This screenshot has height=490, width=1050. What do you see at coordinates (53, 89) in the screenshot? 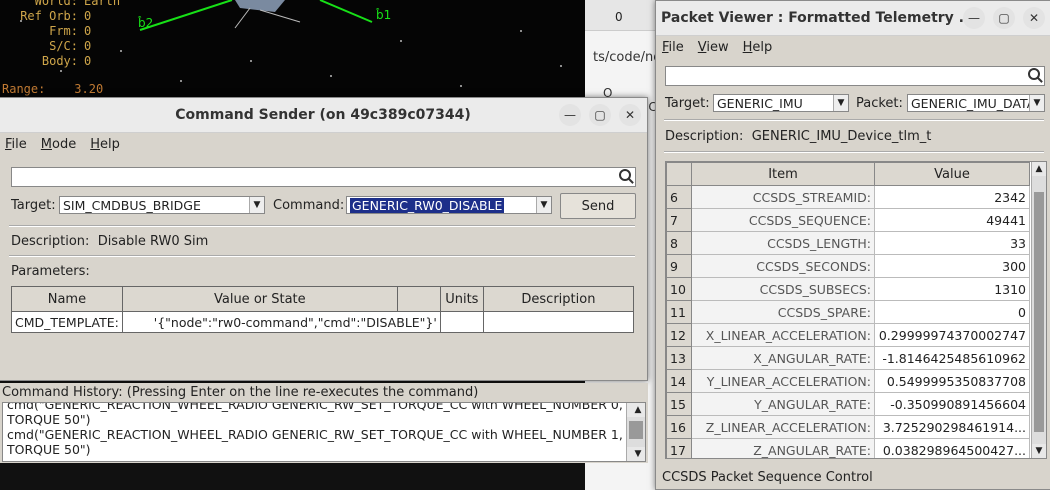
I see `sim-range: Range: 3.20` at bounding box center [53, 89].